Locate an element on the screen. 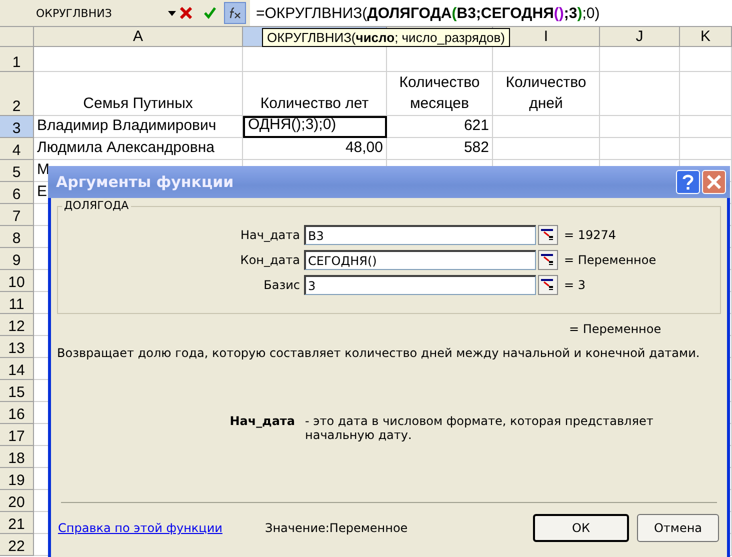 This screenshot has width=732, height=557. dialog-button: ОК is located at coordinates (581, 528).